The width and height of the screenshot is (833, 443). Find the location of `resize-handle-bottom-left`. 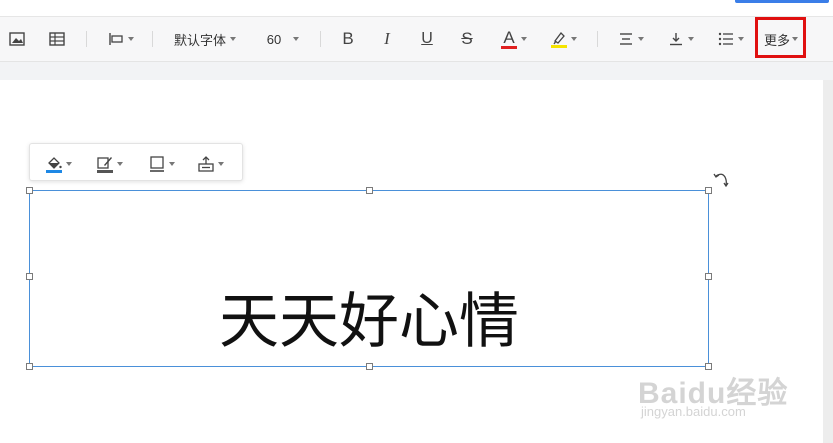

resize-handle-bottom-left is located at coordinates (29, 366).